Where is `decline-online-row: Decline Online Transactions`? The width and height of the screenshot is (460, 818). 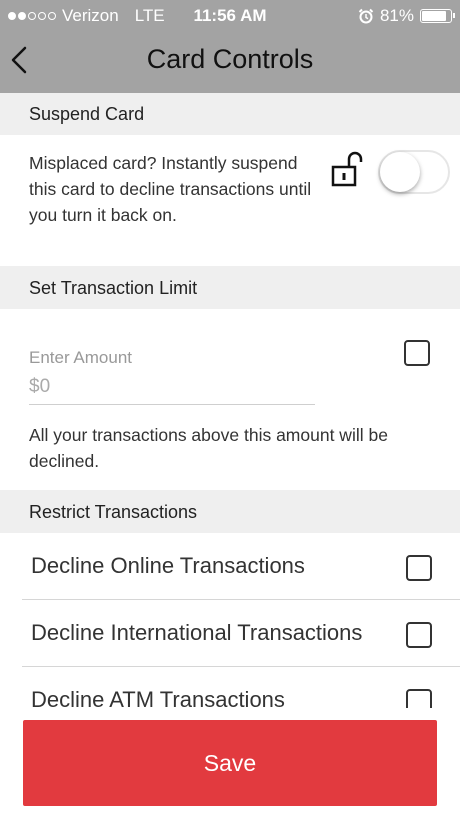
decline-online-row: Decline Online Transactions is located at coordinates (241, 566).